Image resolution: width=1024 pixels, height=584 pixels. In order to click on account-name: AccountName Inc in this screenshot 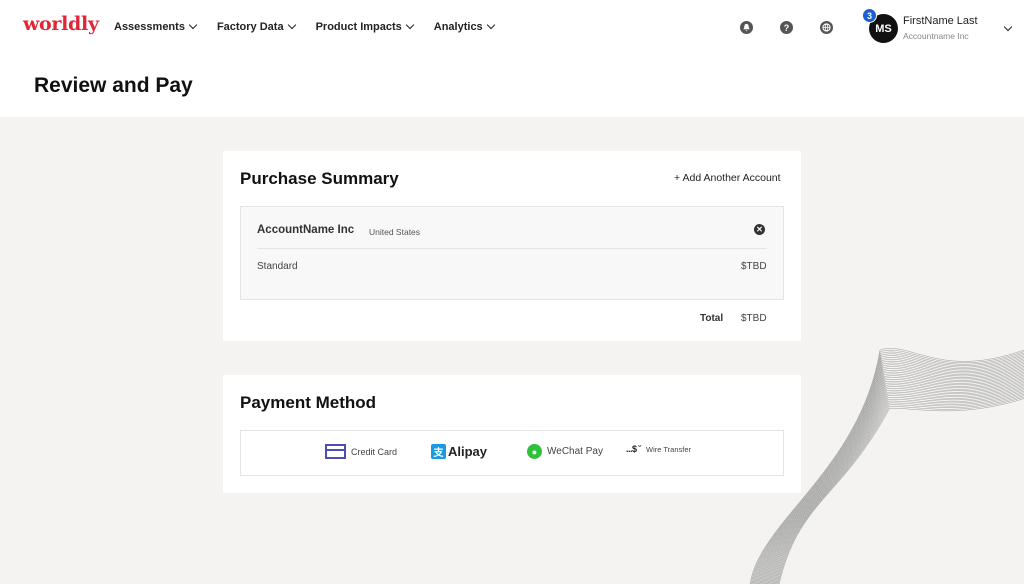, I will do `click(306, 230)`.